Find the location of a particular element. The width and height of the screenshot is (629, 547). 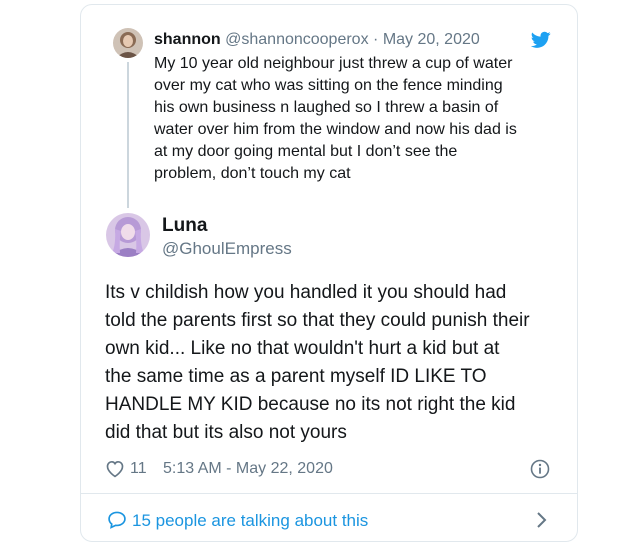

speech-bubble-icon is located at coordinates (117, 519).